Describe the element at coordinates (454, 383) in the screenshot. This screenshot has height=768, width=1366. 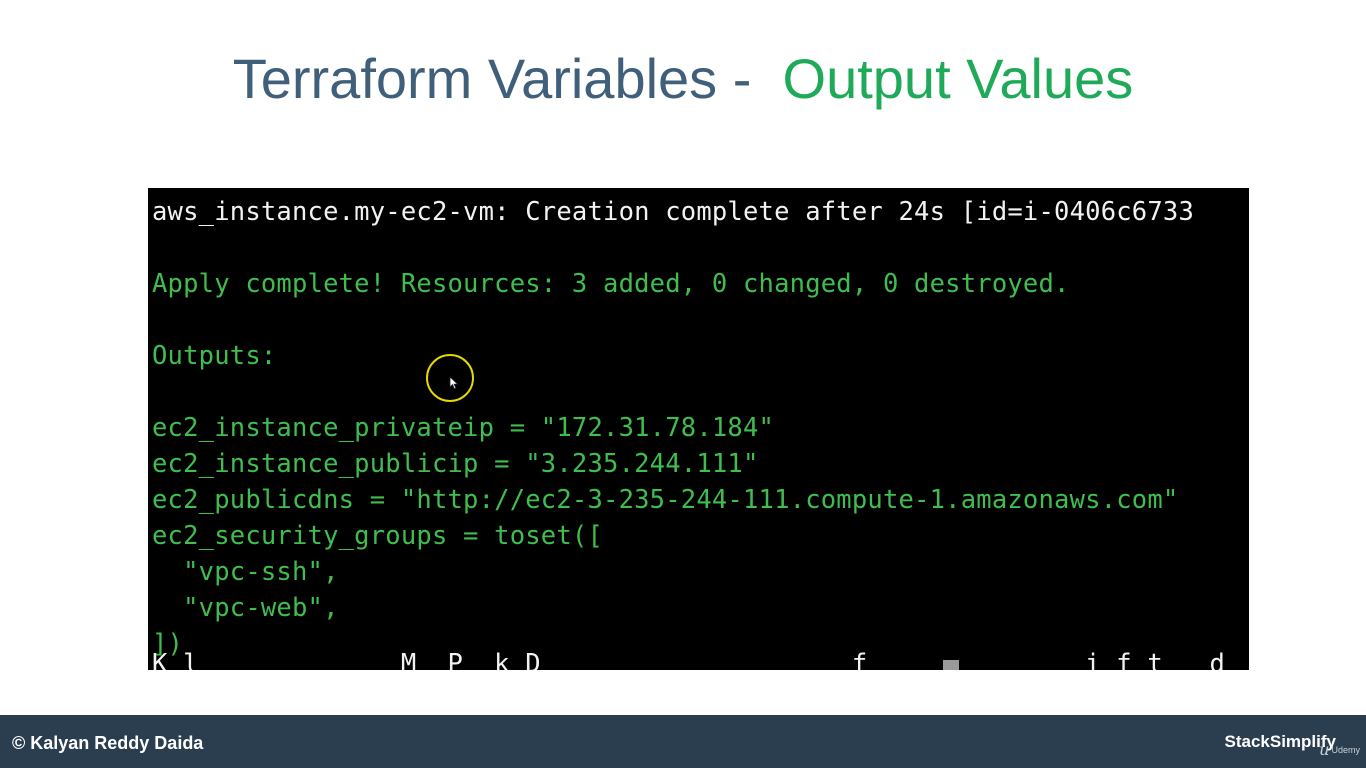
I see `mouse-pointer-icon` at that location.